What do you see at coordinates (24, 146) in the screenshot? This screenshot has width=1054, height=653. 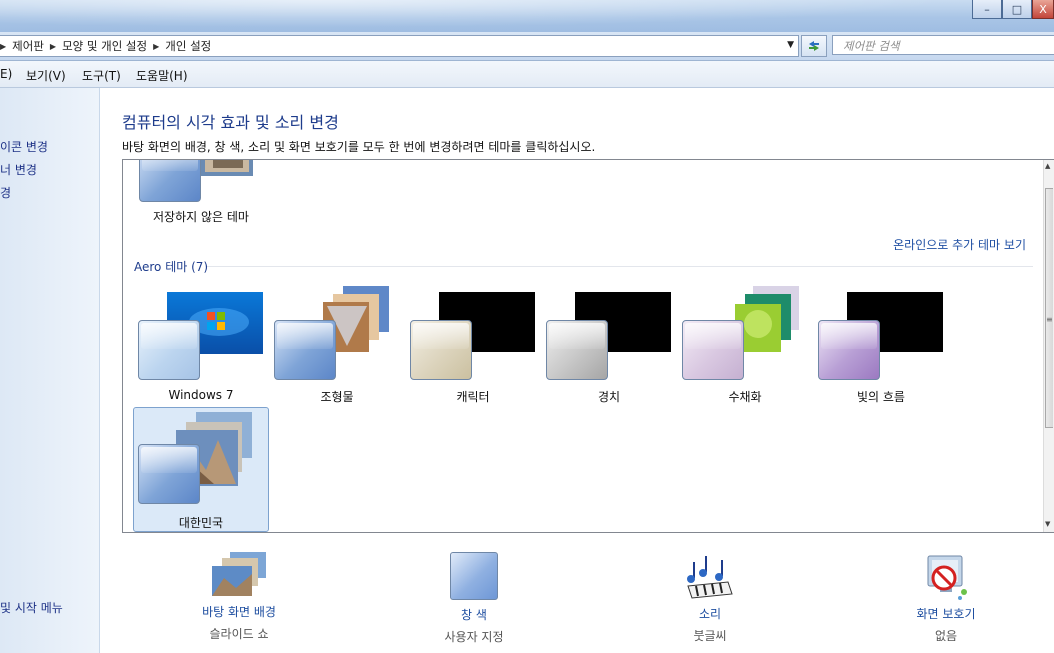 I see `sidebar-link-desktop-icons: 이콘 변경` at bounding box center [24, 146].